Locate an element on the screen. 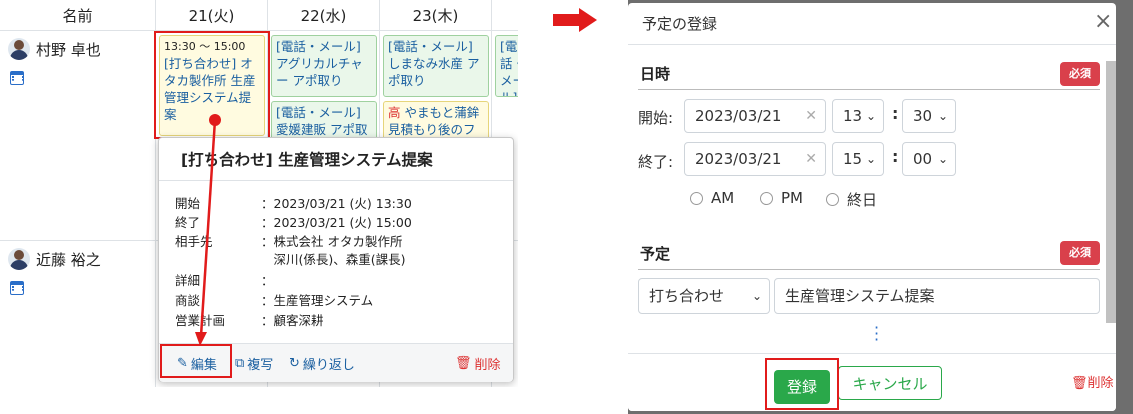 This screenshot has height=414, width=1133. section-schedule: 予定 is located at coordinates (655, 254).